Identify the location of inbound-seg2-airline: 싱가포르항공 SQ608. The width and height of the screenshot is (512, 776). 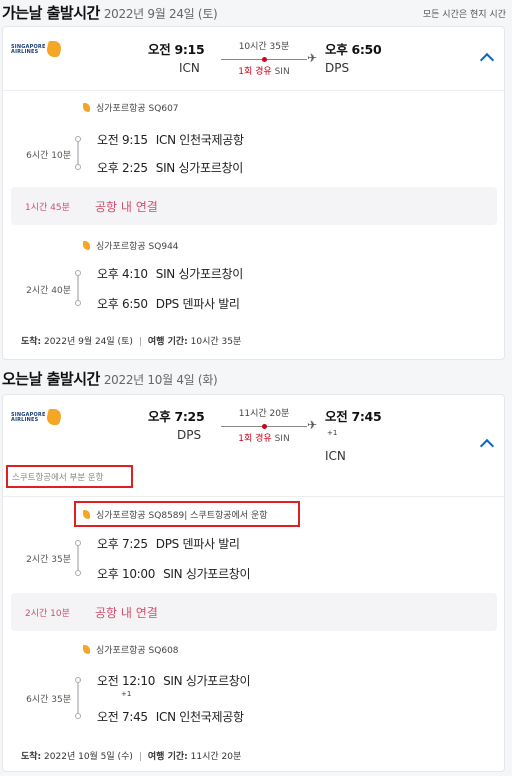
(131, 649).